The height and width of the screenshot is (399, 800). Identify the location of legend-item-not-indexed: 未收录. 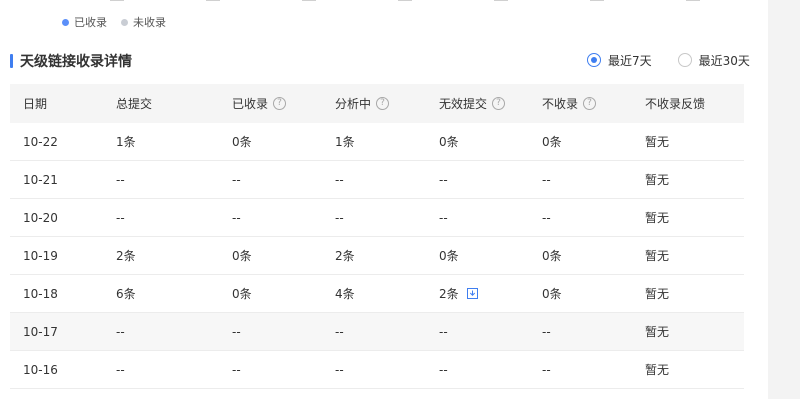
(143, 22).